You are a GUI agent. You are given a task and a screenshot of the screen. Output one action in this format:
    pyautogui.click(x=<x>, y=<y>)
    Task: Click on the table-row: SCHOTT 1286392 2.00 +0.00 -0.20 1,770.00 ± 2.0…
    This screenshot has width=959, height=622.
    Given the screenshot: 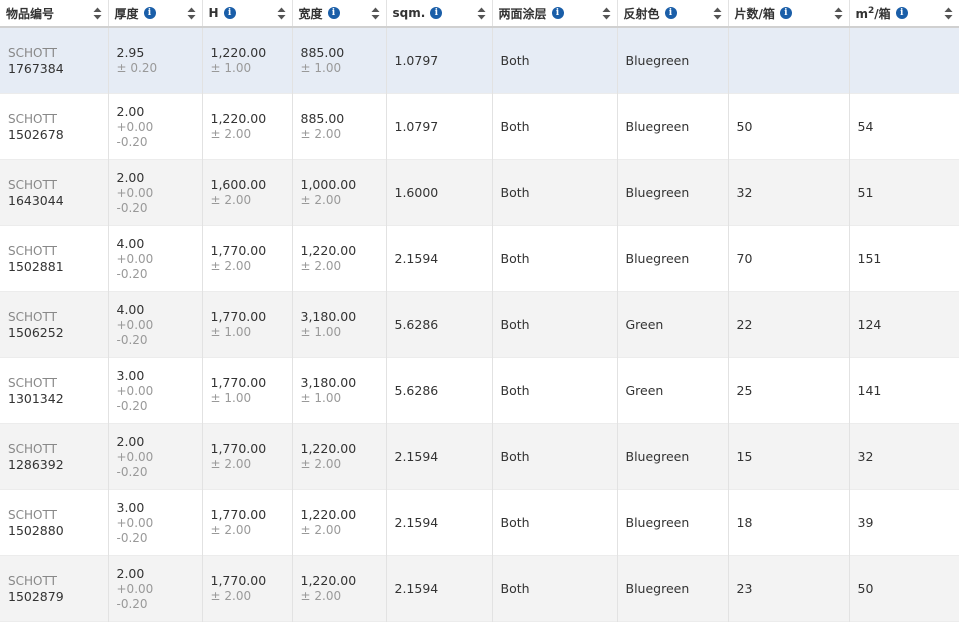 What is the action you would take?
    pyautogui.click(x=479, y=456)
    